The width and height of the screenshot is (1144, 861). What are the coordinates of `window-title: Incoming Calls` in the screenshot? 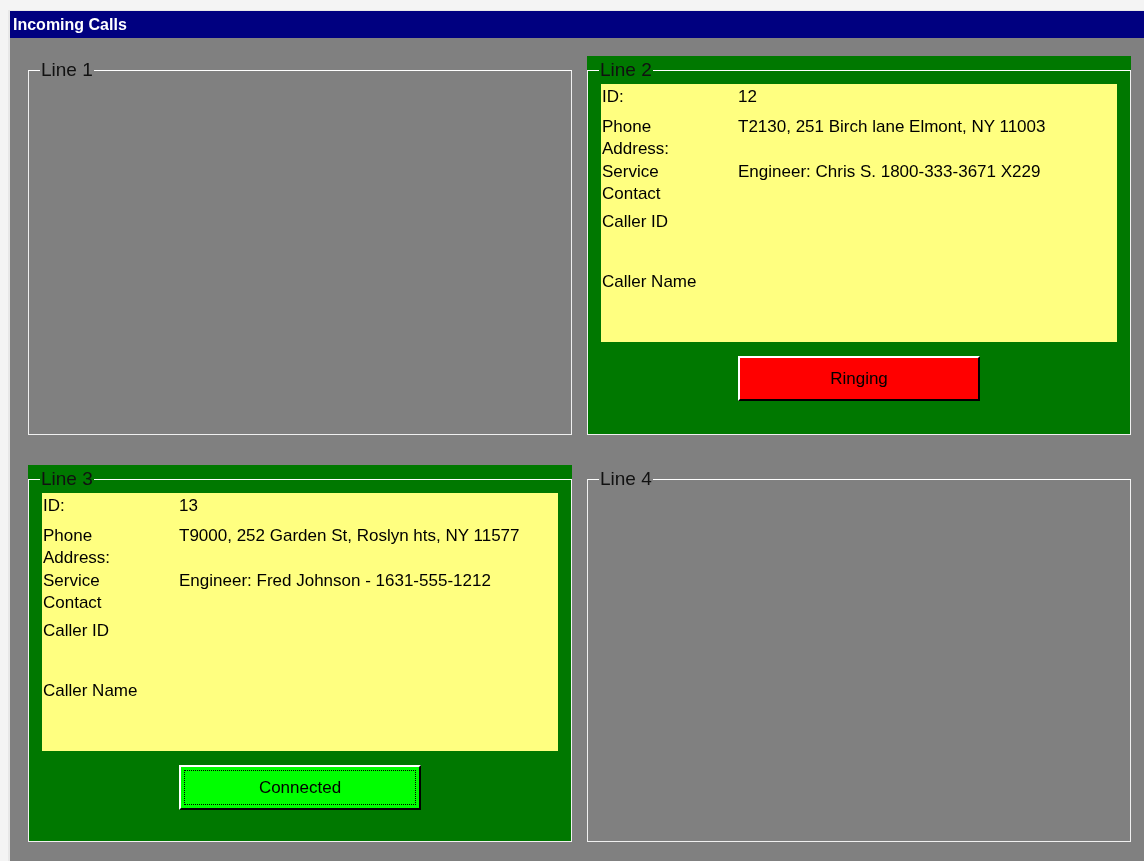 It's located at (70, 24).